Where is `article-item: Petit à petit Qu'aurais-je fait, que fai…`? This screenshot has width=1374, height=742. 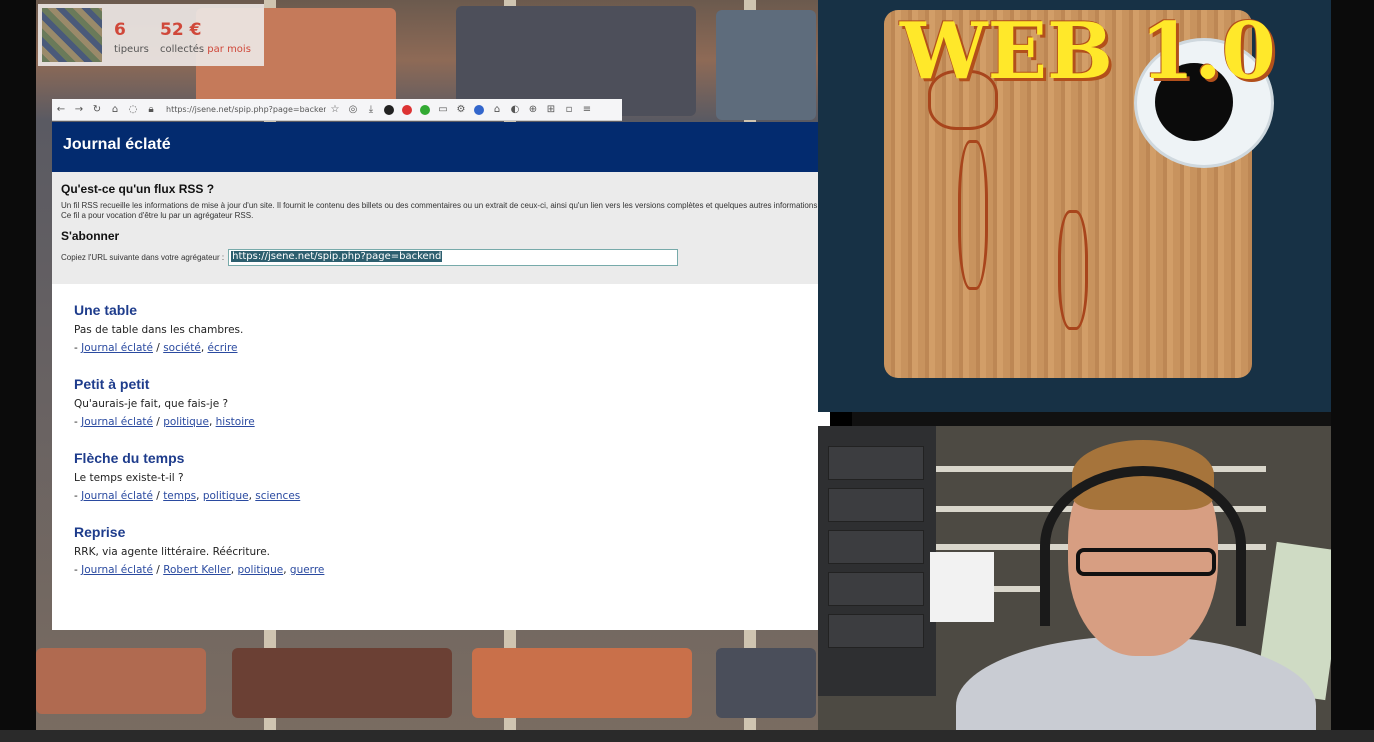
article-item: Petit à petit Qu'aurais-je fait, que fai… is located at coordinates (452, 402).